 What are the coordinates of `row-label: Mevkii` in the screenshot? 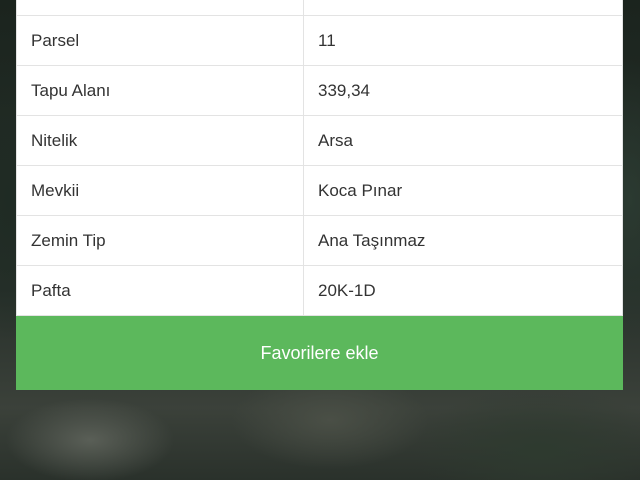 It's located at (160, 190).